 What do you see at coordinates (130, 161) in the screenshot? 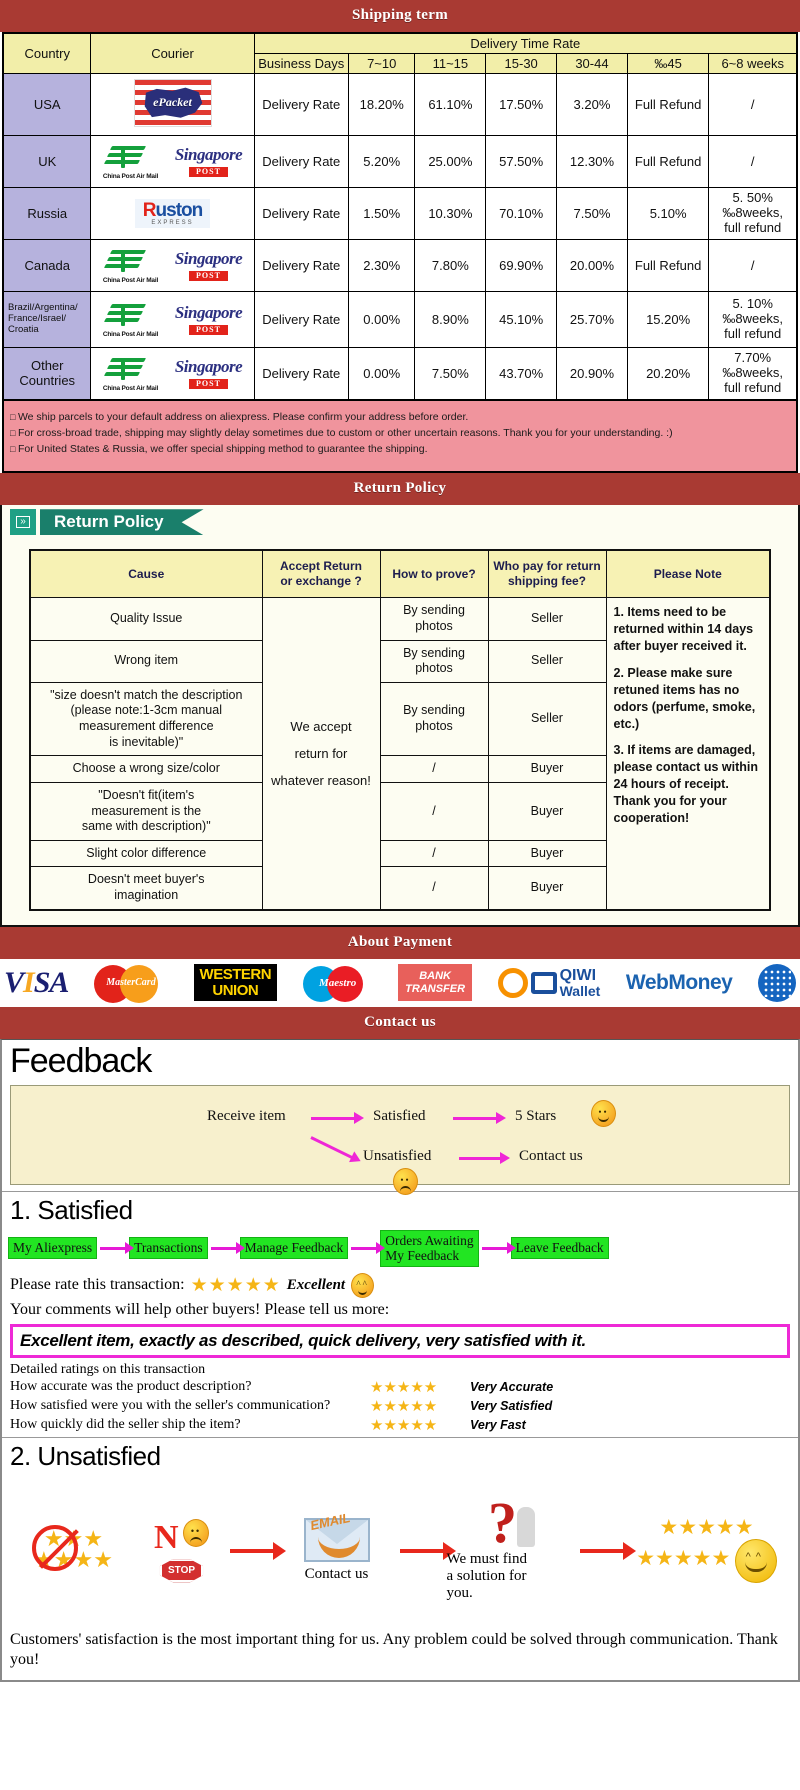
I see `china-post-air-mail-icon: China Post Air Mail` at bounding box center [130, 161].